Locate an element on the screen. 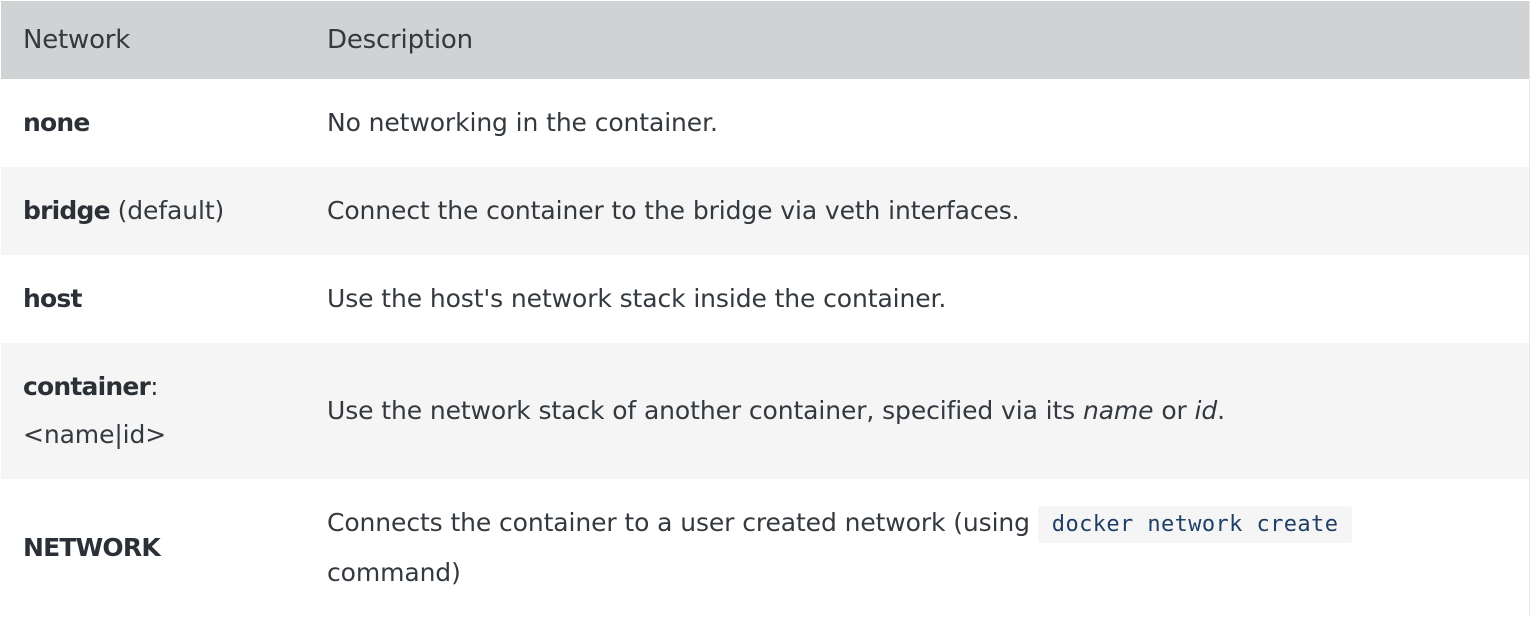 This screenshot has width=1536, height=618. inline-code-command: docker network create is located at coordinates (1195, 524).